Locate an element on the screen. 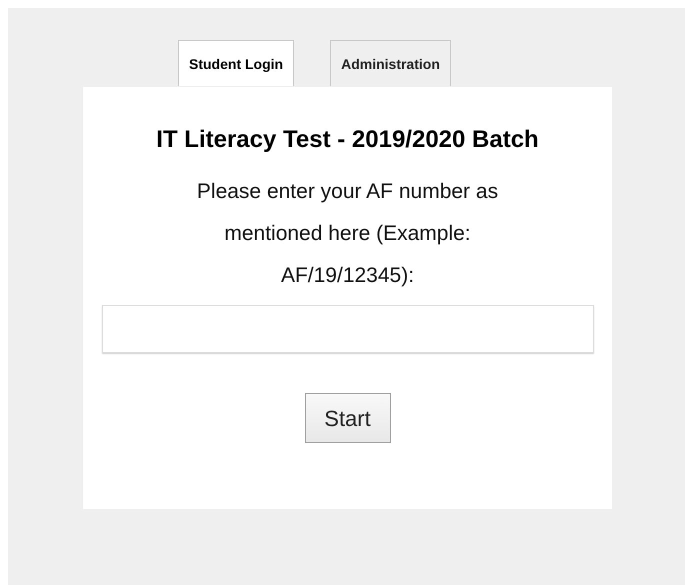  tab: Administration is located at coordinates (390, 63).